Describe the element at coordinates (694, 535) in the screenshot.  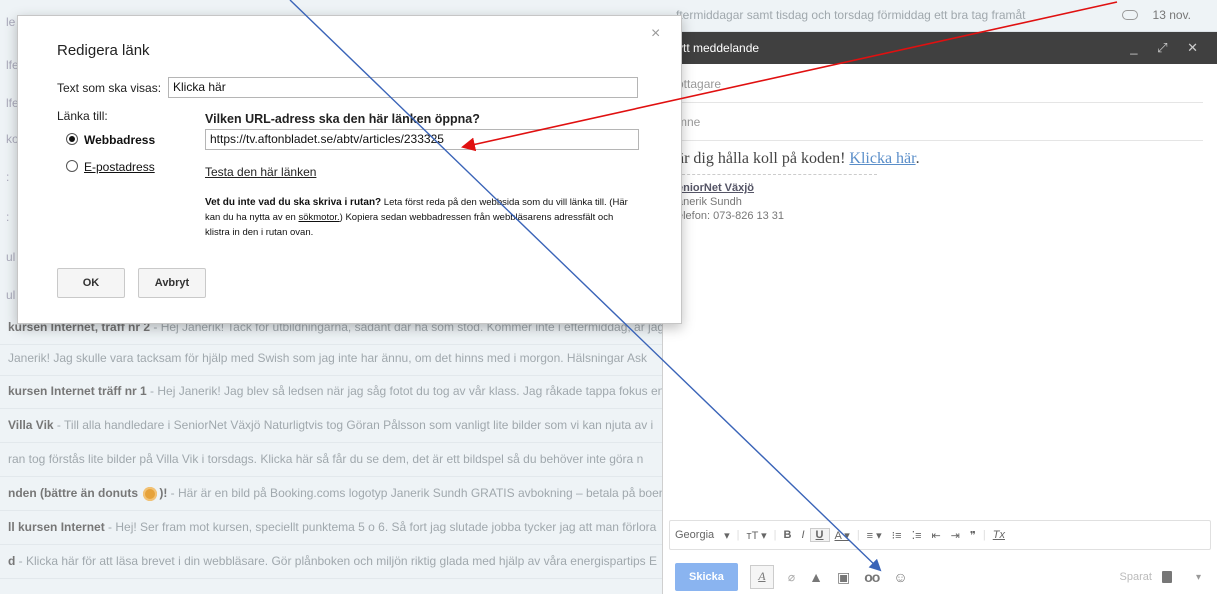
I see `font-select: Georgia` at that location.